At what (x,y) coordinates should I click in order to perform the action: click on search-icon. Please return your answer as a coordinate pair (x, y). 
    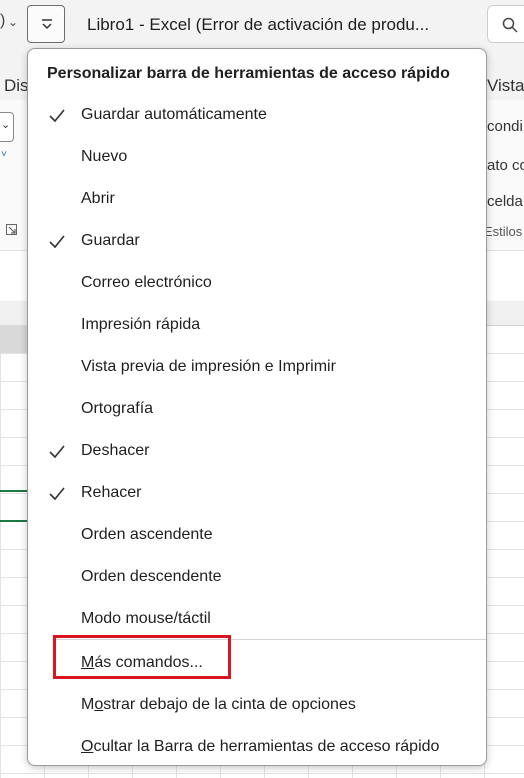
    Looking at the image, I should click on (510, 25).